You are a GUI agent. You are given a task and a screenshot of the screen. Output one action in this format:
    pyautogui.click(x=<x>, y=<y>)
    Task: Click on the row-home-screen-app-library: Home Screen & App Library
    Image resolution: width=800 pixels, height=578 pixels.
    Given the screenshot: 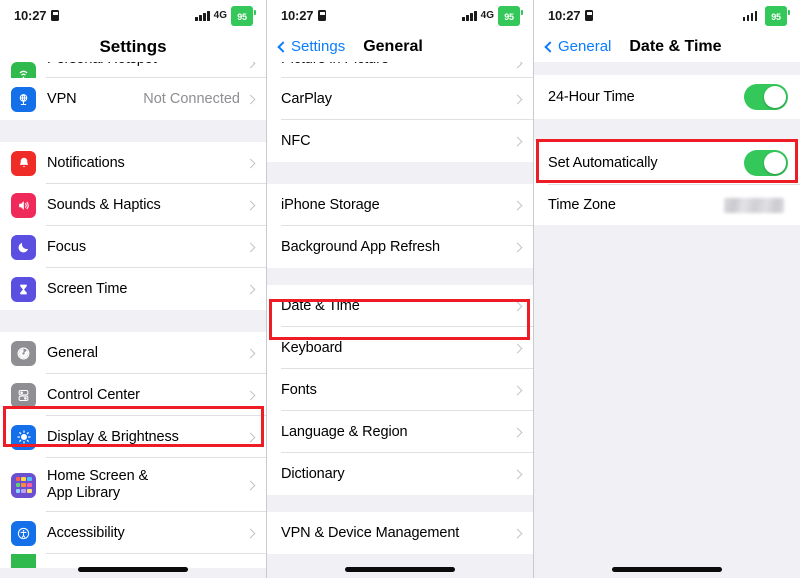 What is the action you would take?
    pyautogui.click(x=133, y=485)
    